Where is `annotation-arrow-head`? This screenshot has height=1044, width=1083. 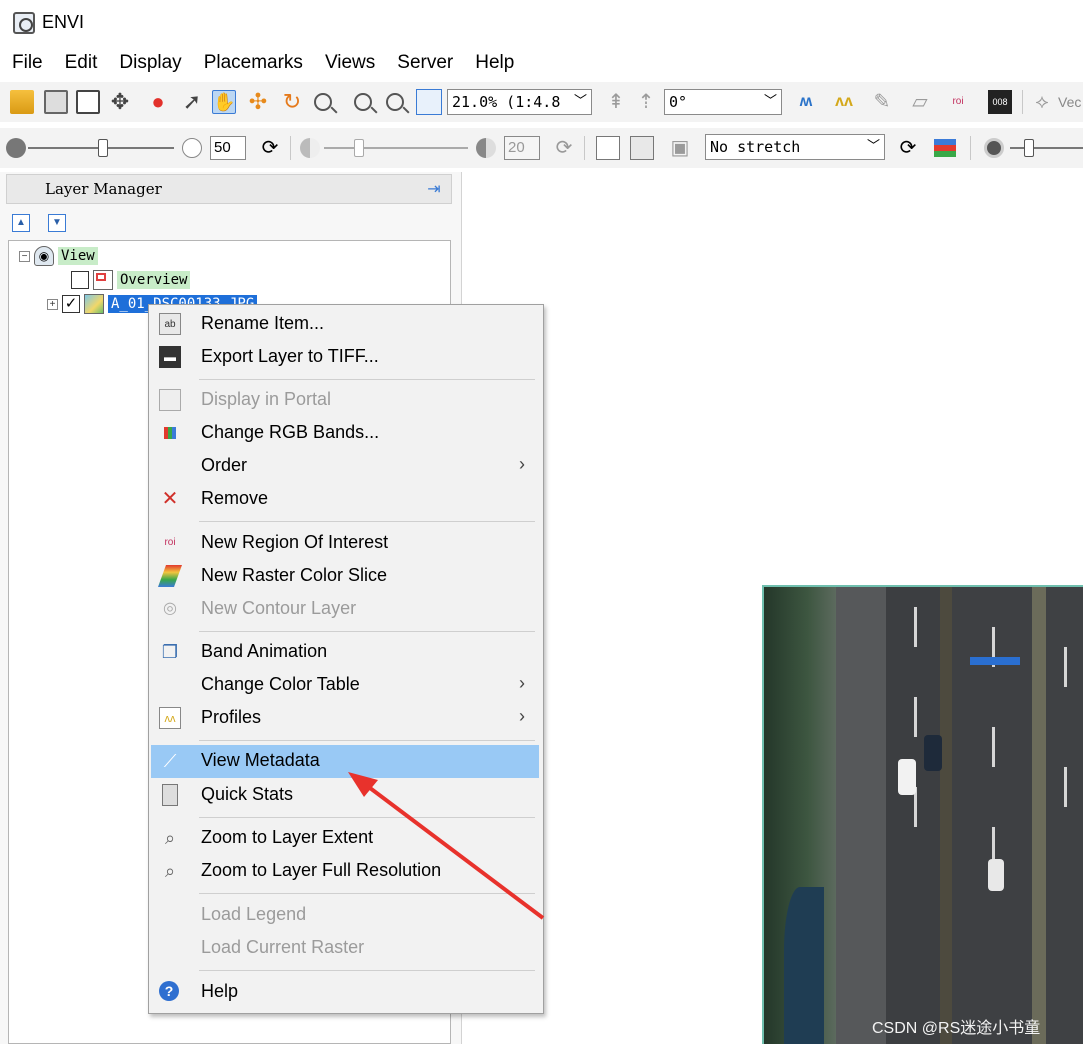 annotation-arrow-head is located at coordinates (363, 784).